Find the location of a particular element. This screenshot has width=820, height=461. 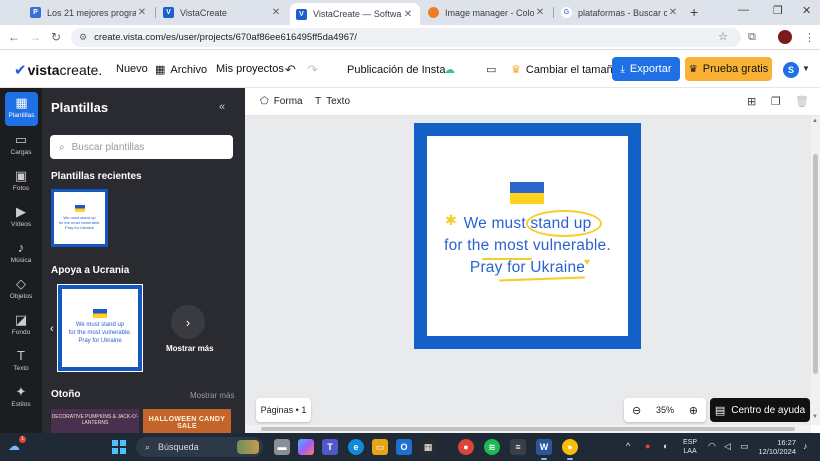

undo-icon: ↶ is located at coordinates (290, 70).